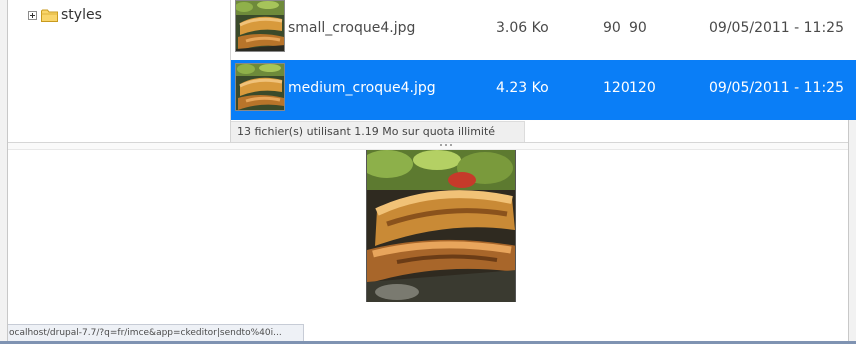 This screenshot has width=856, height=344. Describe the element at coordinates (522, 88) in the screenshot. I see `file-size: 4.23 Ko` at that location.